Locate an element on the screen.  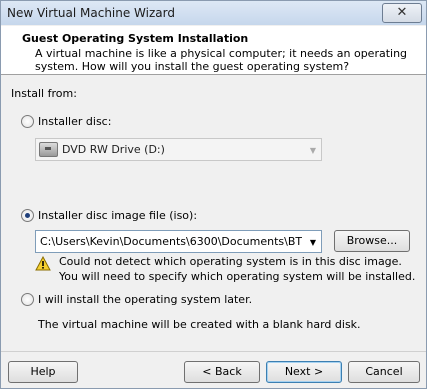
disc-drive-value: DVD RW Drive (D:) is located at coordinates (113, 149).